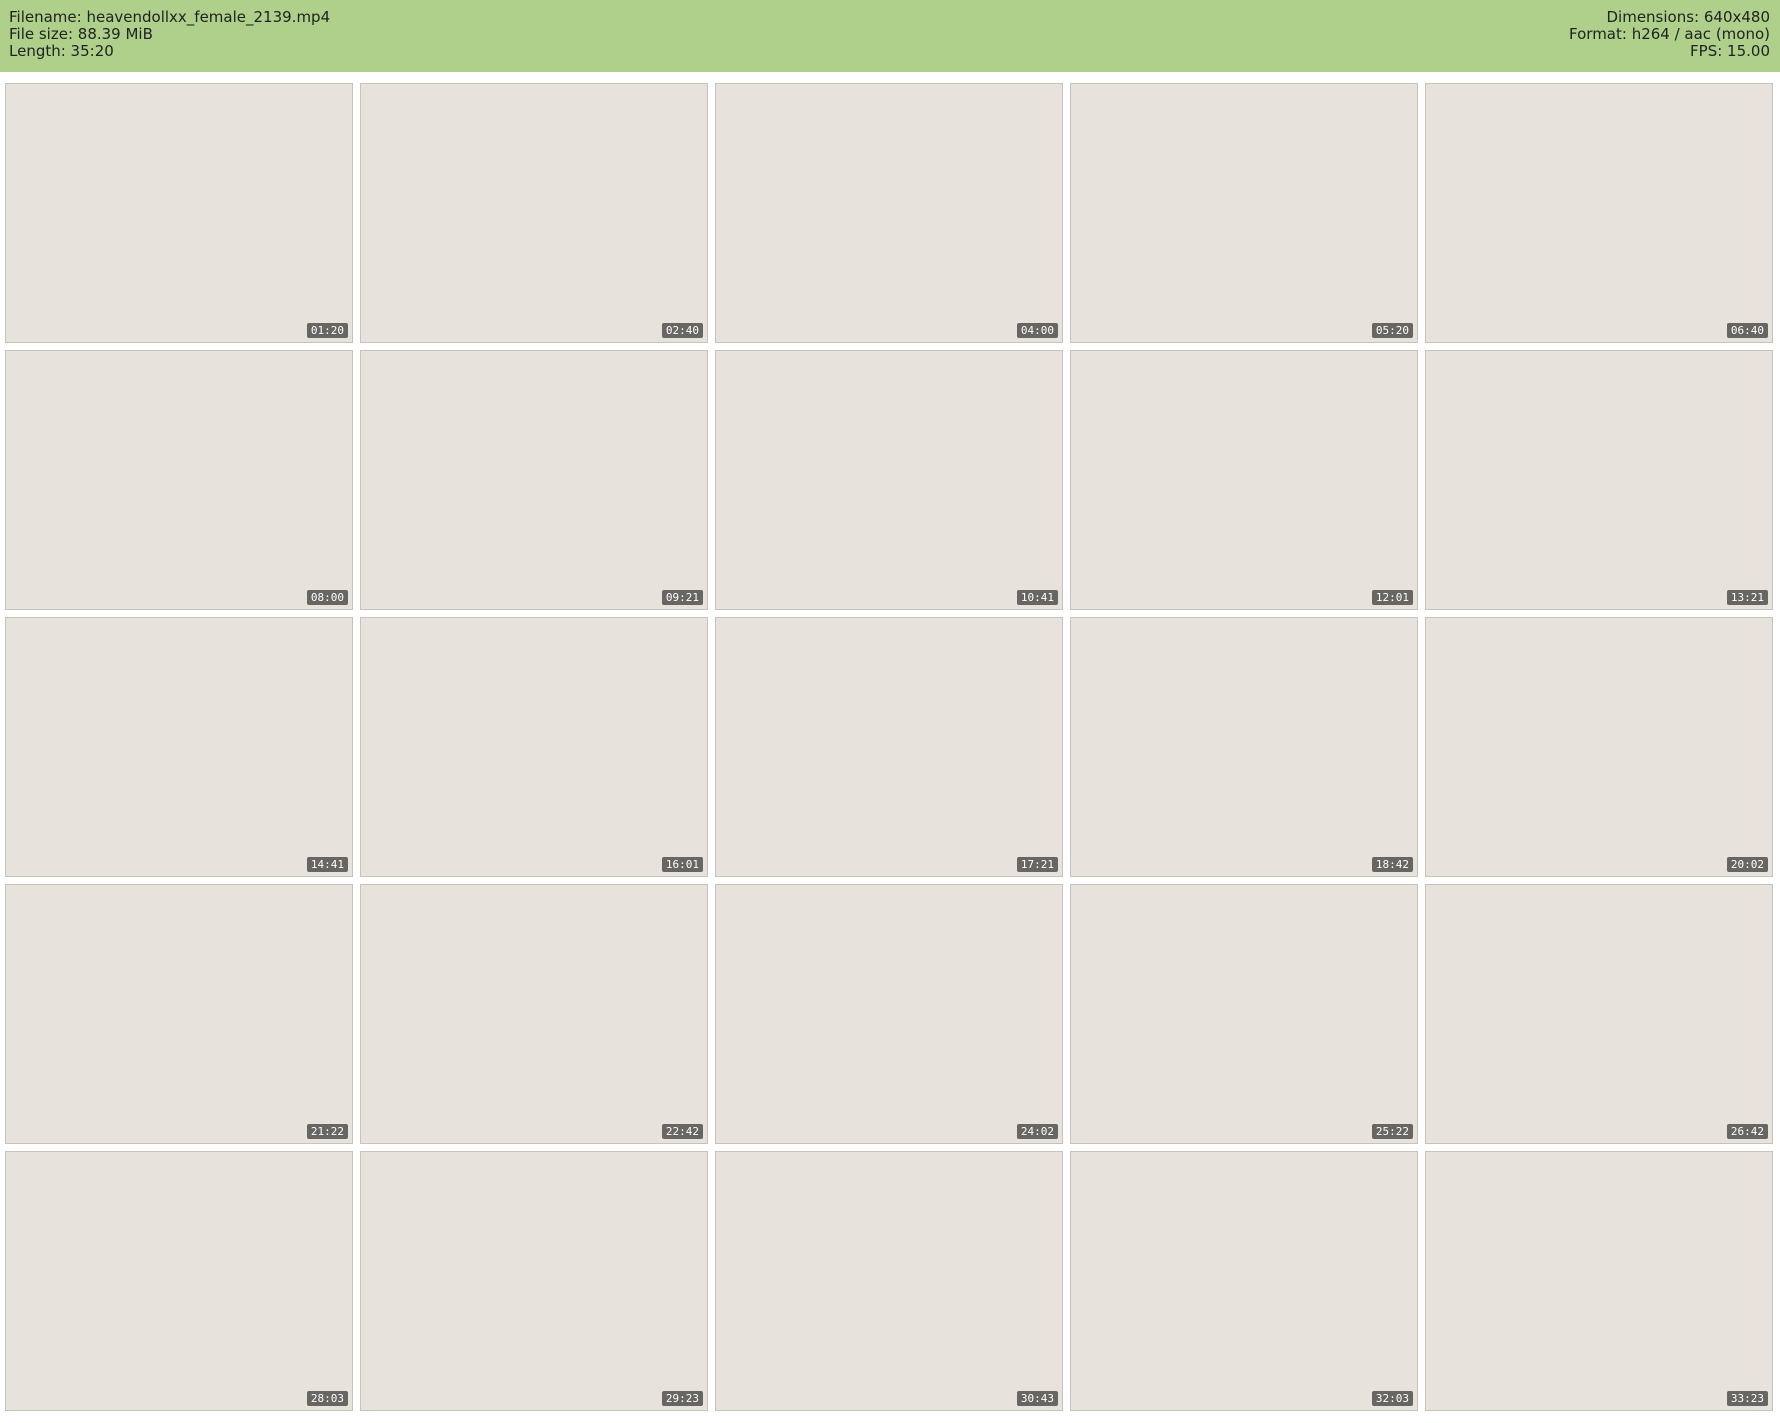 Image resolution: width=1780 pixels, height=1423 pixels. Describe the element at coordinates (1244, 1014) in the screenshot. I see `thumbnail-placeholder: 25:22` at that location.